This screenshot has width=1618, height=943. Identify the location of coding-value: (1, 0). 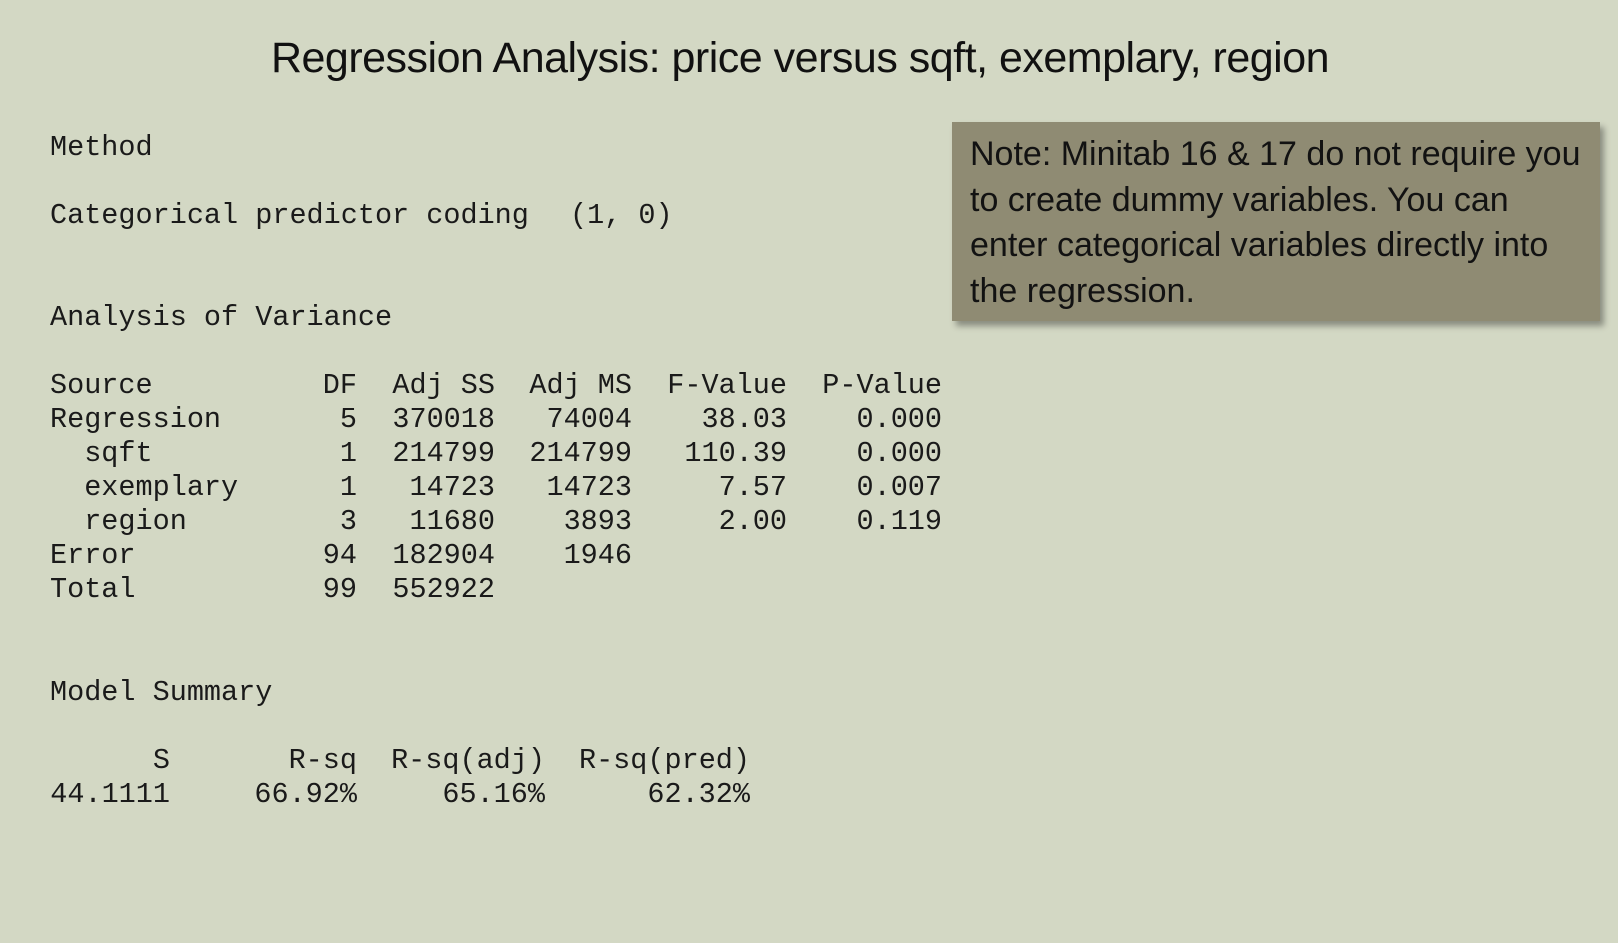
(621, 215).